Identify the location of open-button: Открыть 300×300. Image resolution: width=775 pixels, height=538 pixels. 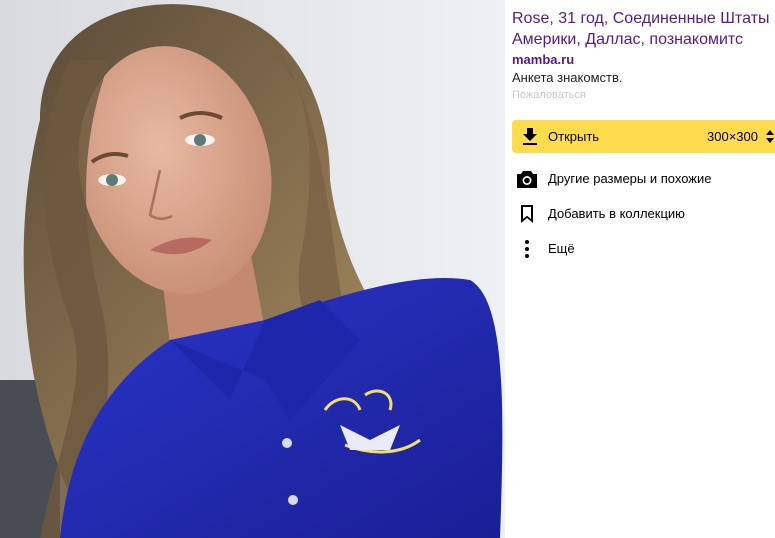
(643, 136).